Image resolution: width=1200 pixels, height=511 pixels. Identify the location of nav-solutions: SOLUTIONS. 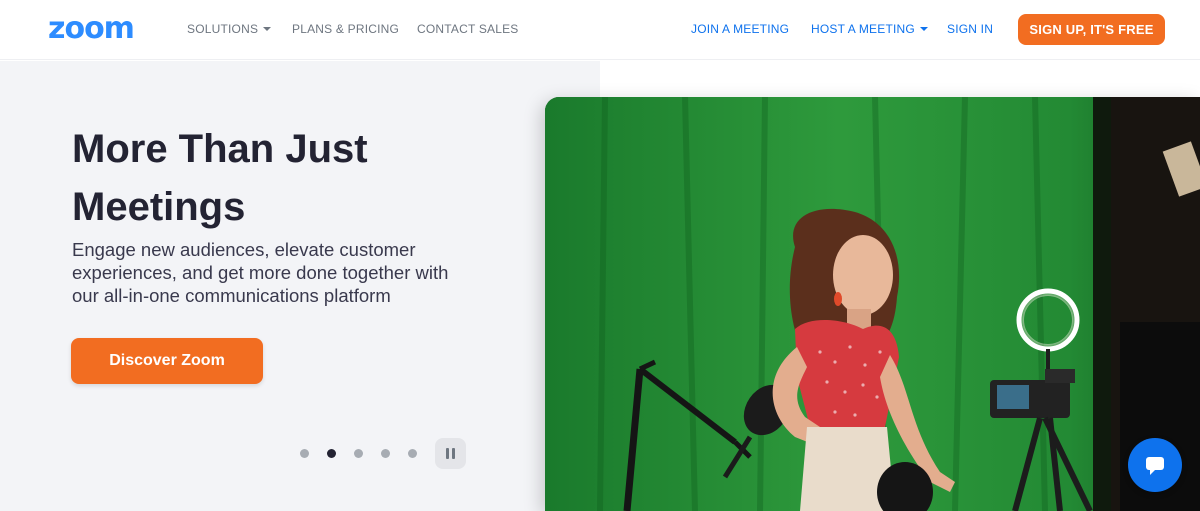
(229, 29).